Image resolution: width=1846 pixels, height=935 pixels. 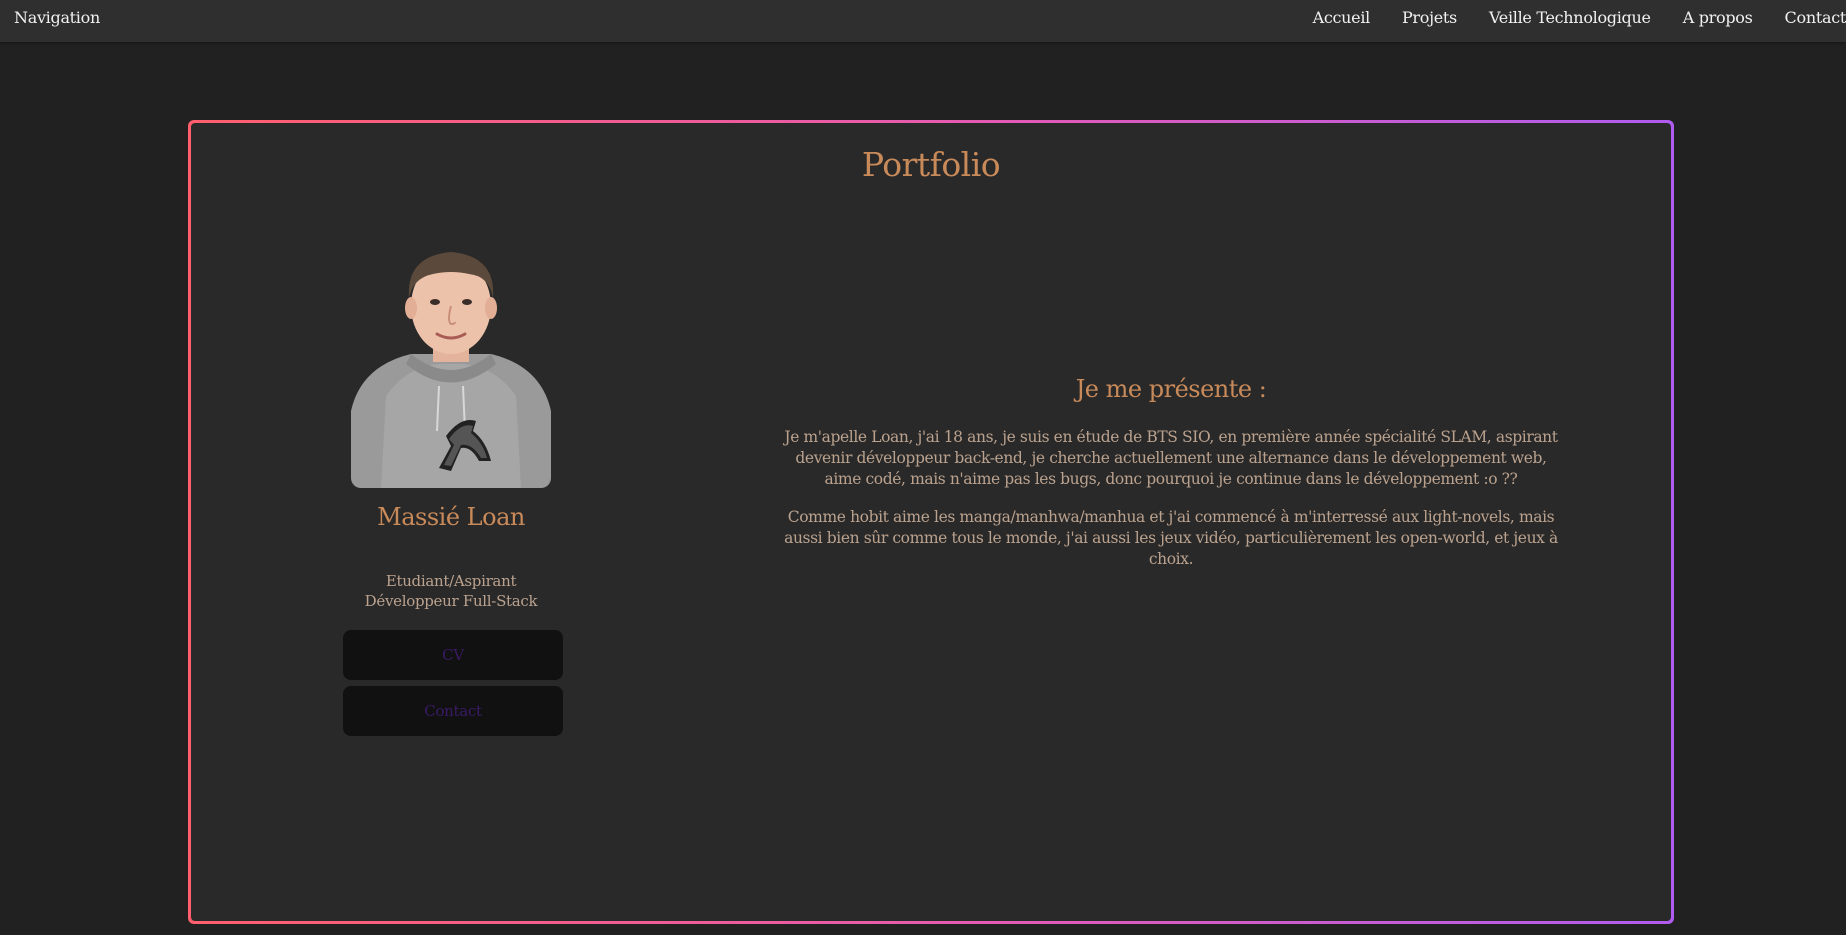 I want to click on contact-button: Contact, so click(x=453, y=711).